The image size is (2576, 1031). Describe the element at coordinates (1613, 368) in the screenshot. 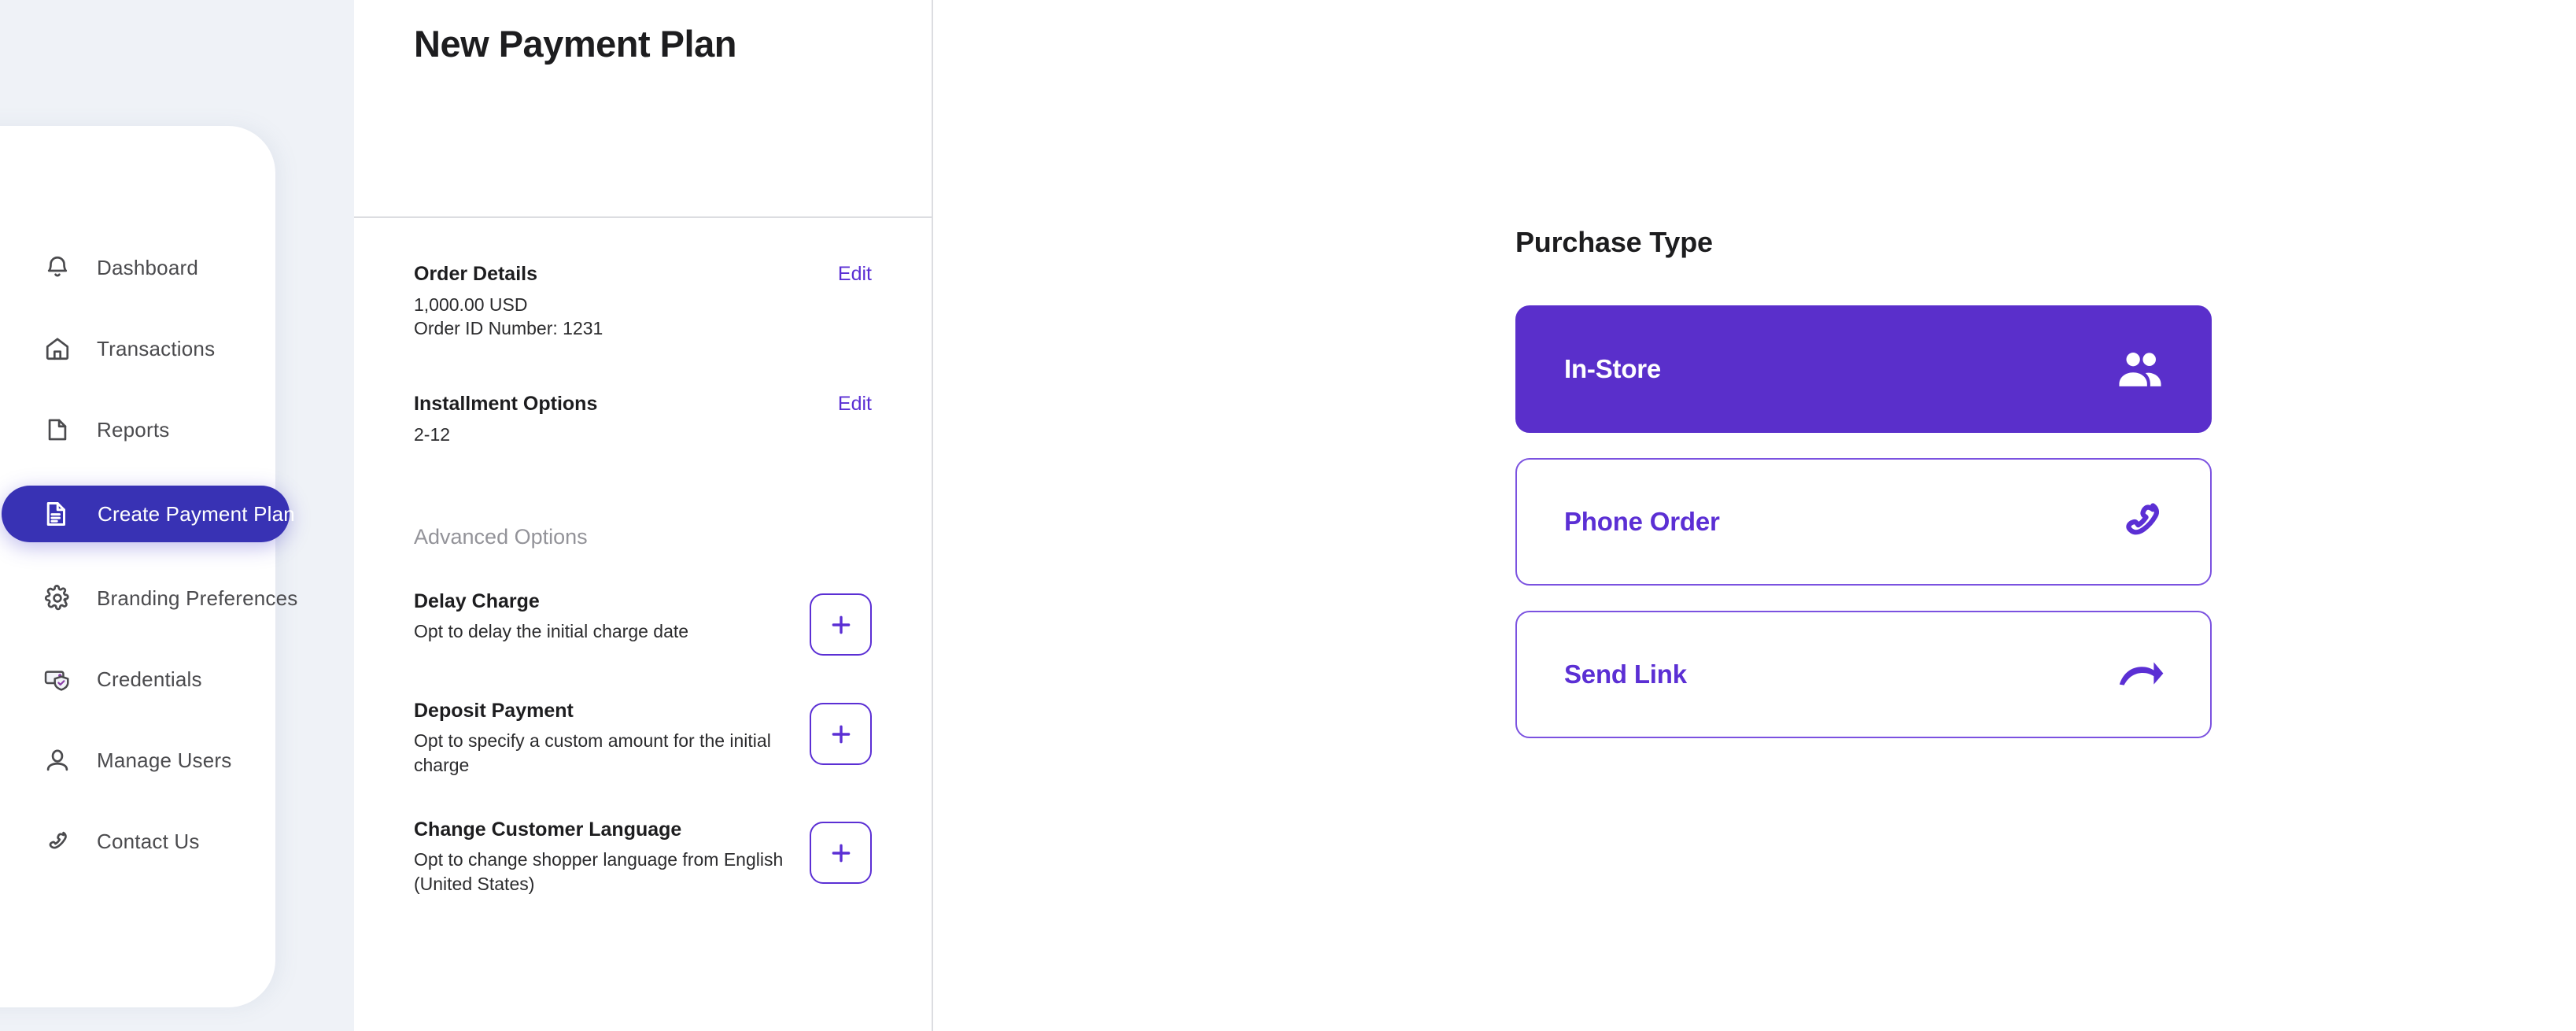

I see `purchase-type-label: In-Store` at that location.